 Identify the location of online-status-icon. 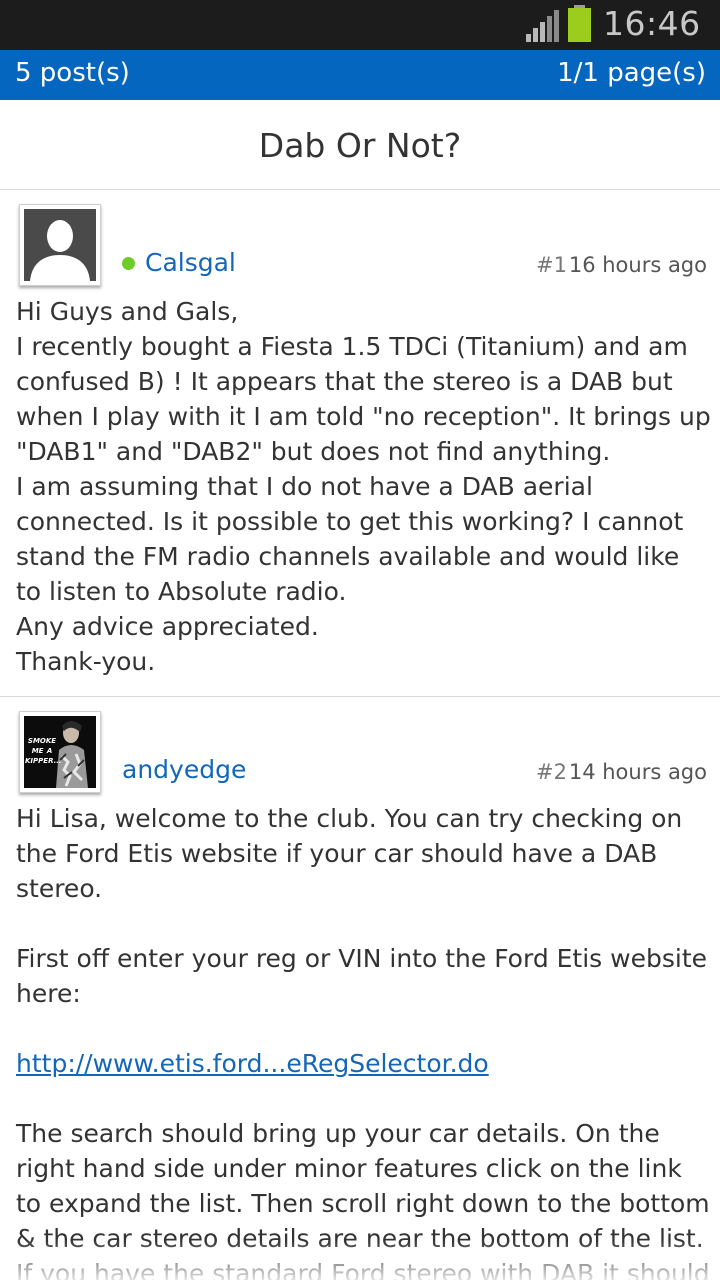
(128, 263).